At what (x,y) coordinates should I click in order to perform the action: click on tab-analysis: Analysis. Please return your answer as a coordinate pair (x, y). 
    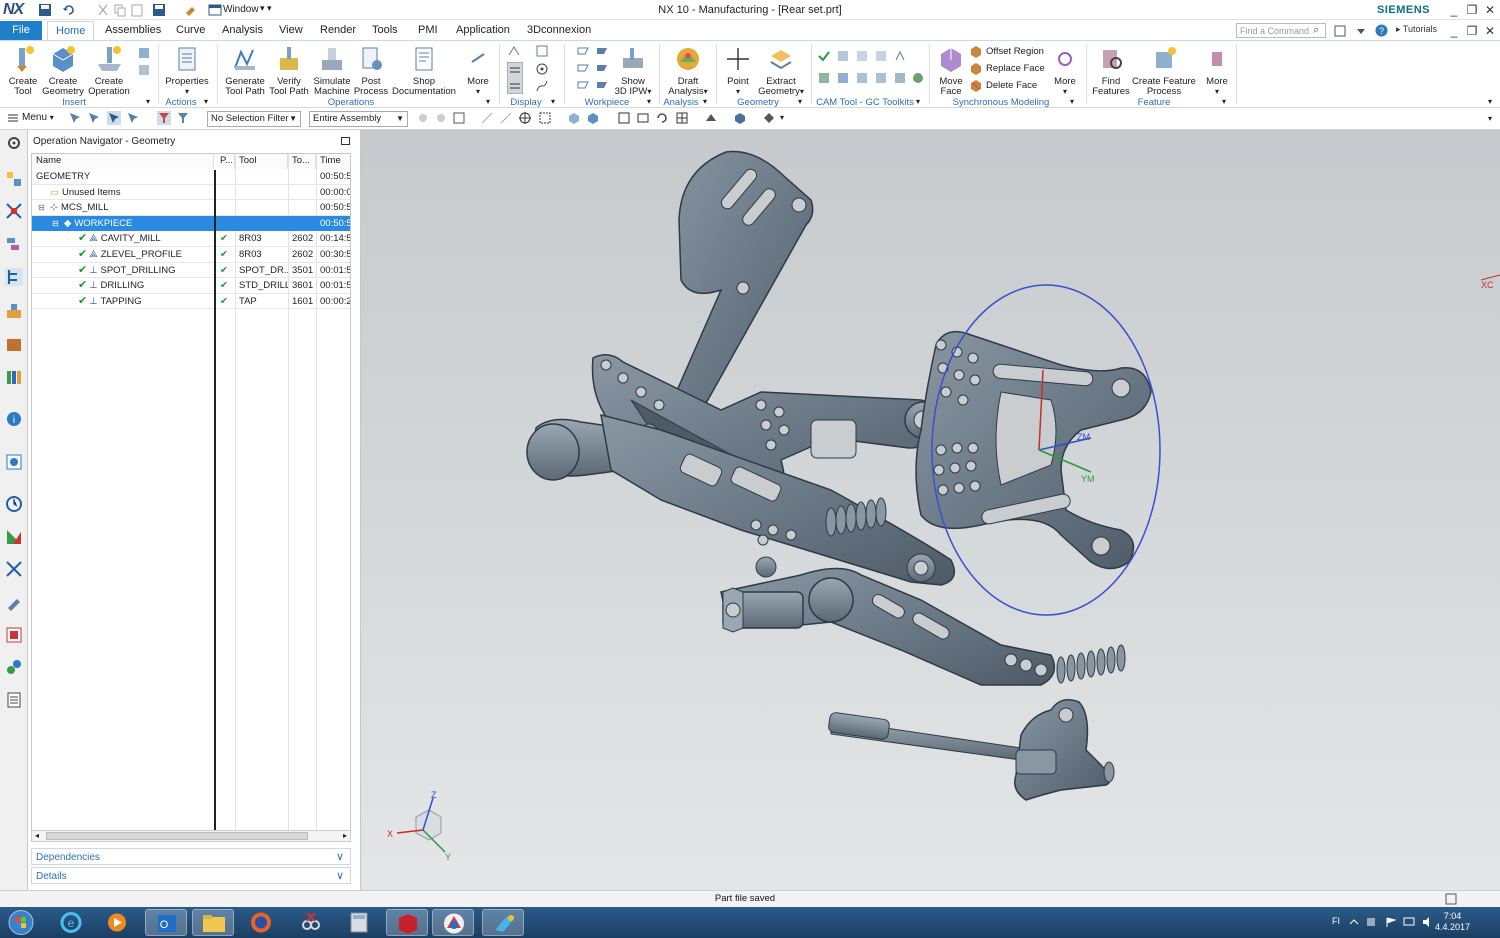
    Looking at the image, I should click on (242, 30).